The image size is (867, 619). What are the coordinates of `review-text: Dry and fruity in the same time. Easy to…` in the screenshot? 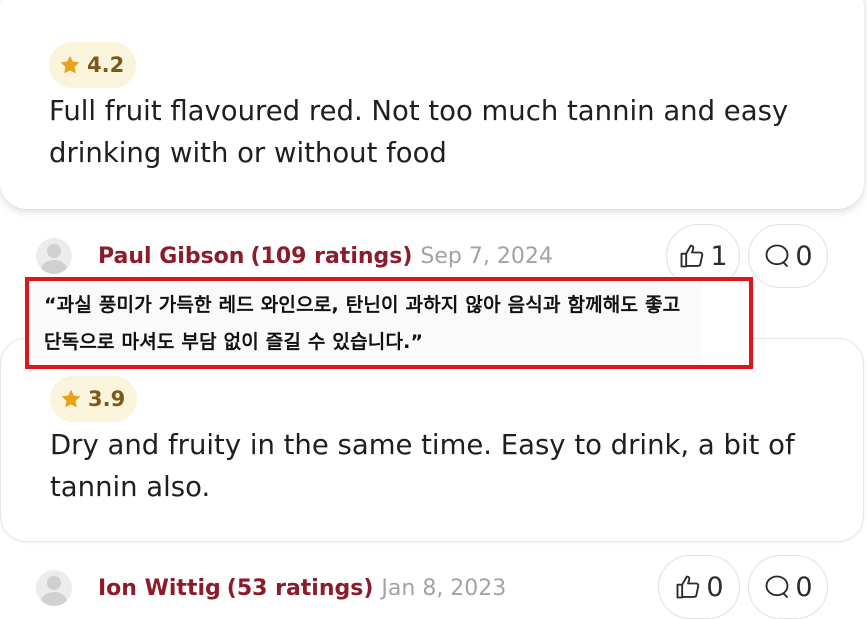 It's located at (422, 466).